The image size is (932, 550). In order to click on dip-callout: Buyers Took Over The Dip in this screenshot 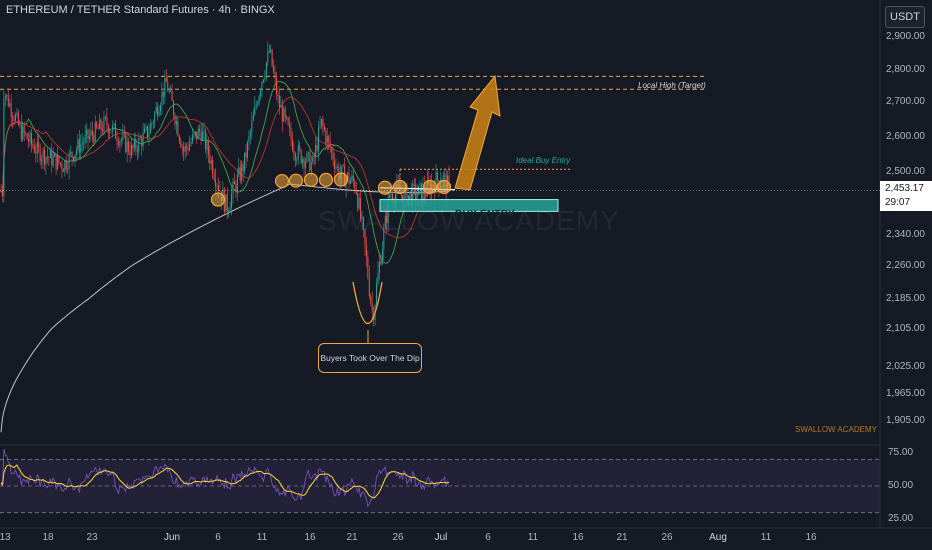, I will do `click(370, 358)`.